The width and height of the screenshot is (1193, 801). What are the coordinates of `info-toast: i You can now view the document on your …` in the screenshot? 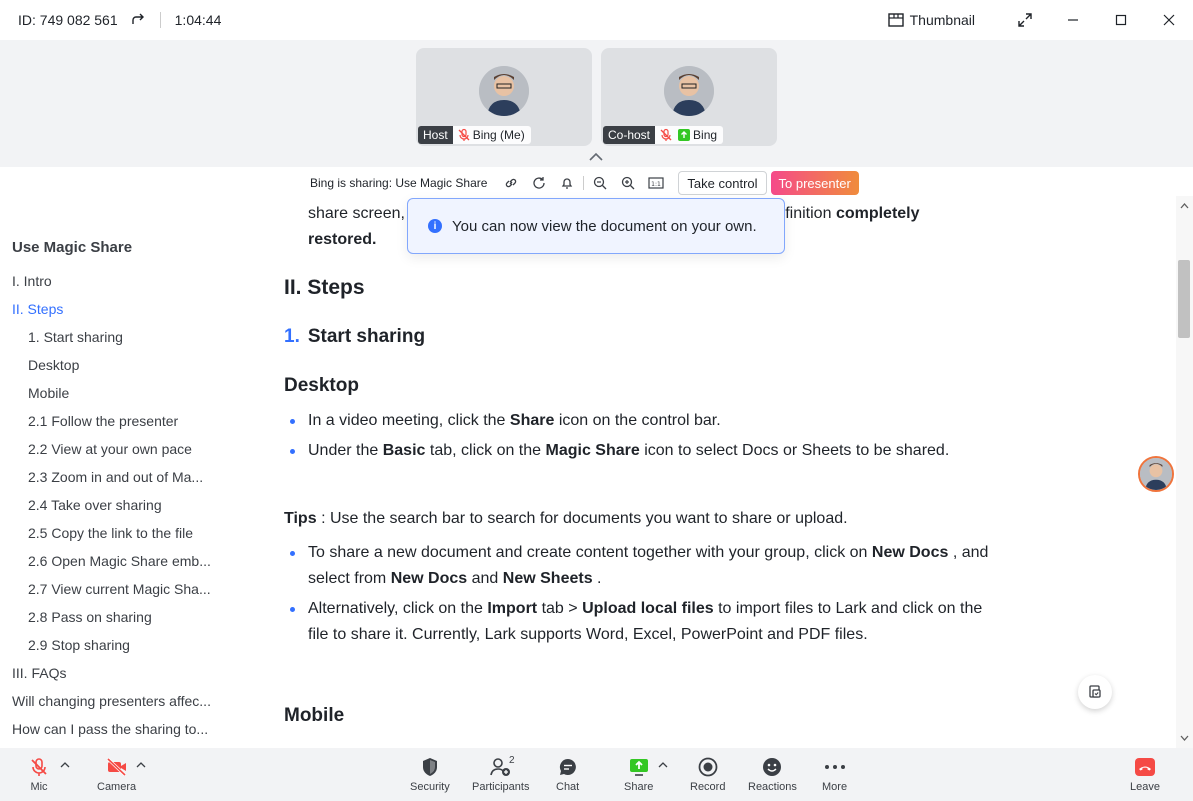 It's located at (596, 226).